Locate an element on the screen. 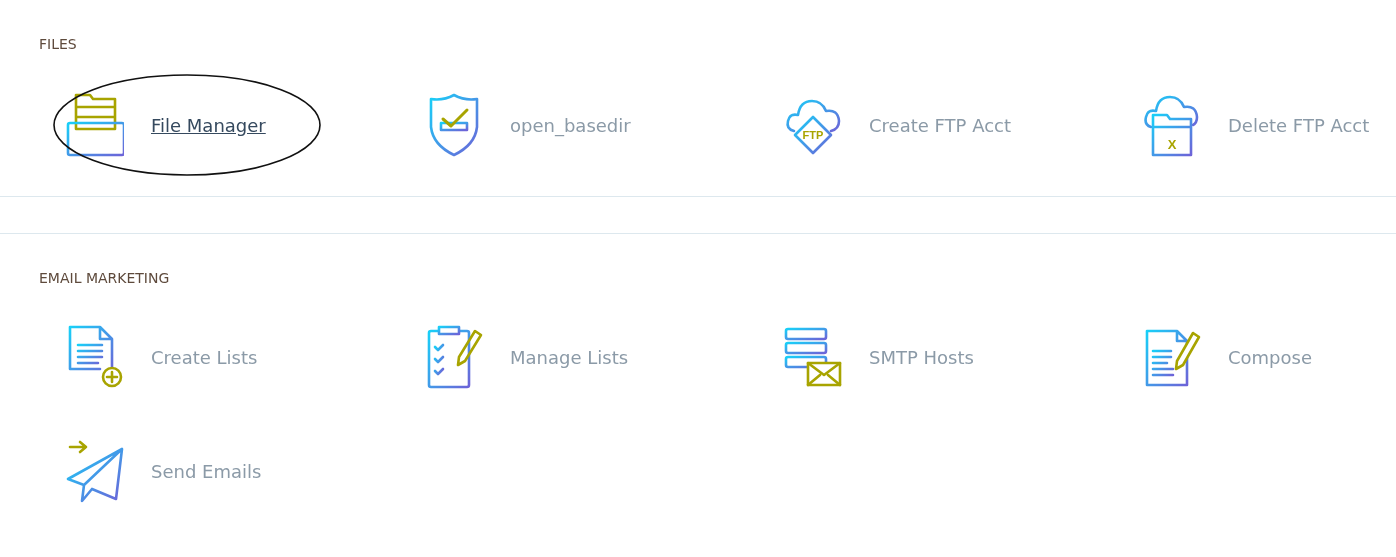  tool-link: SMTP Hosts is located at coordinates (921, 357).